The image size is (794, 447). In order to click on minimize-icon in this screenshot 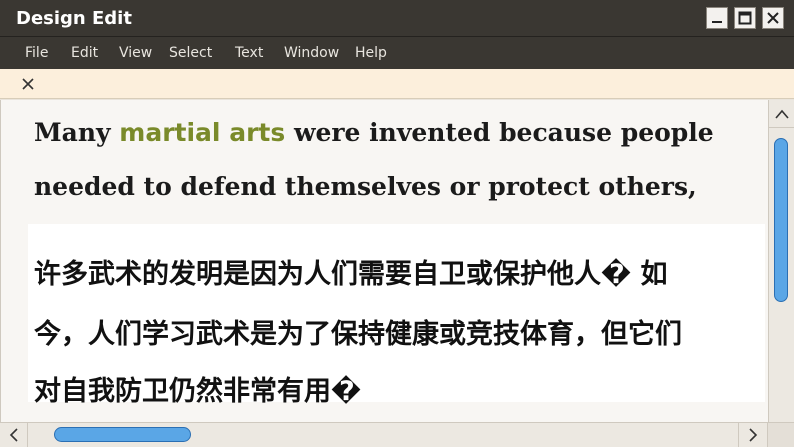, I will do `click(717, 22)`.